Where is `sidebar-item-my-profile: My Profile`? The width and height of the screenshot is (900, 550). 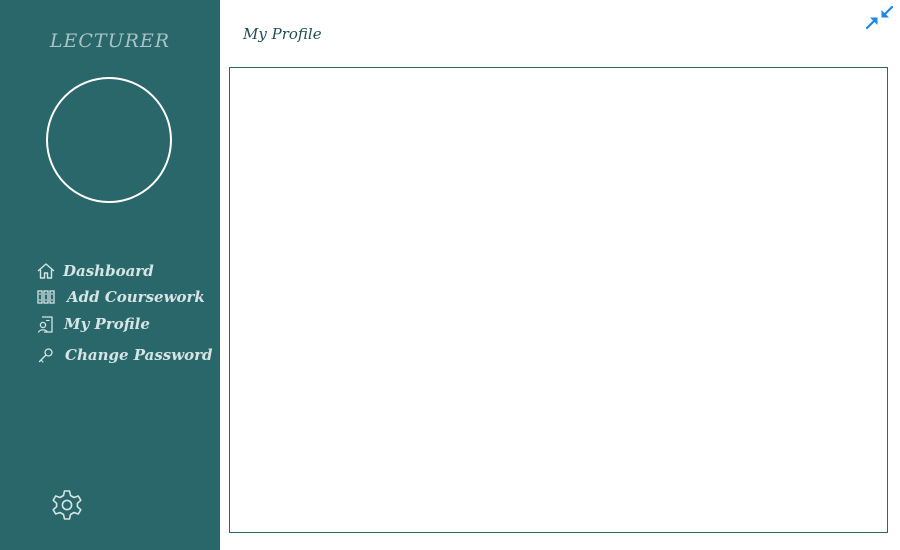 sidebar-item-my-profile: My Profile is located at coordinates (93, 324).